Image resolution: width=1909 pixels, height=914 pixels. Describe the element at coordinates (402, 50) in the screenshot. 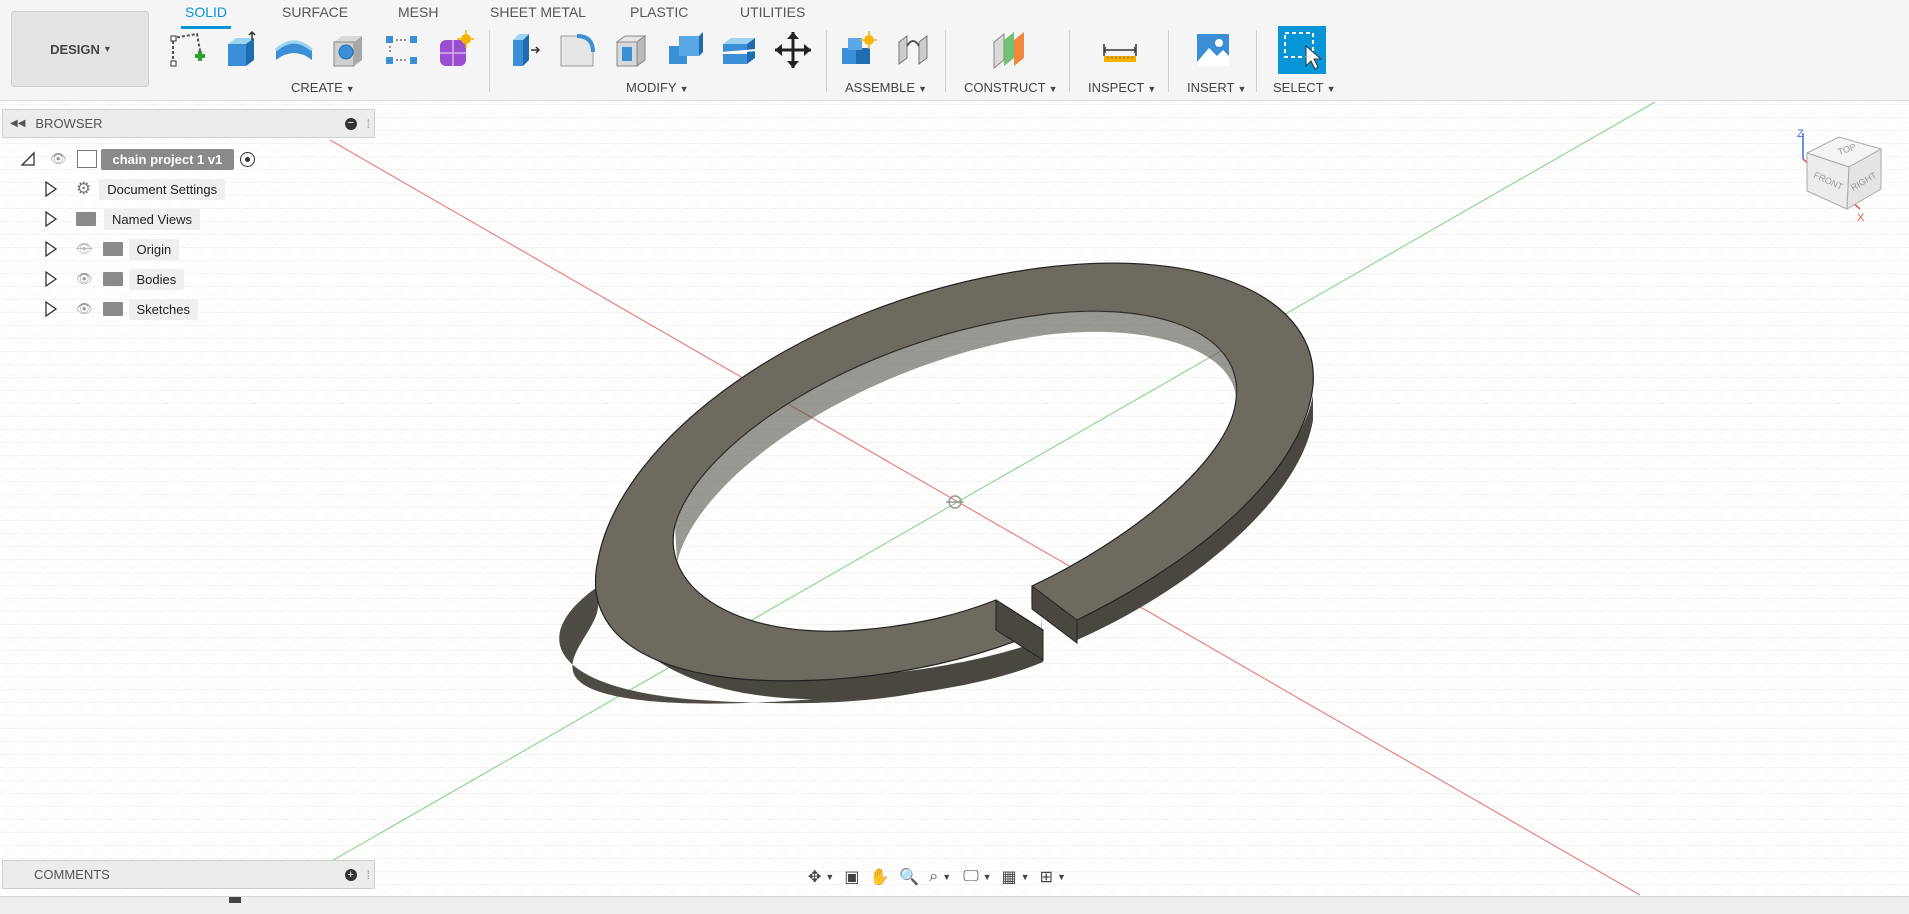

I see `pattern-icon` at that location.